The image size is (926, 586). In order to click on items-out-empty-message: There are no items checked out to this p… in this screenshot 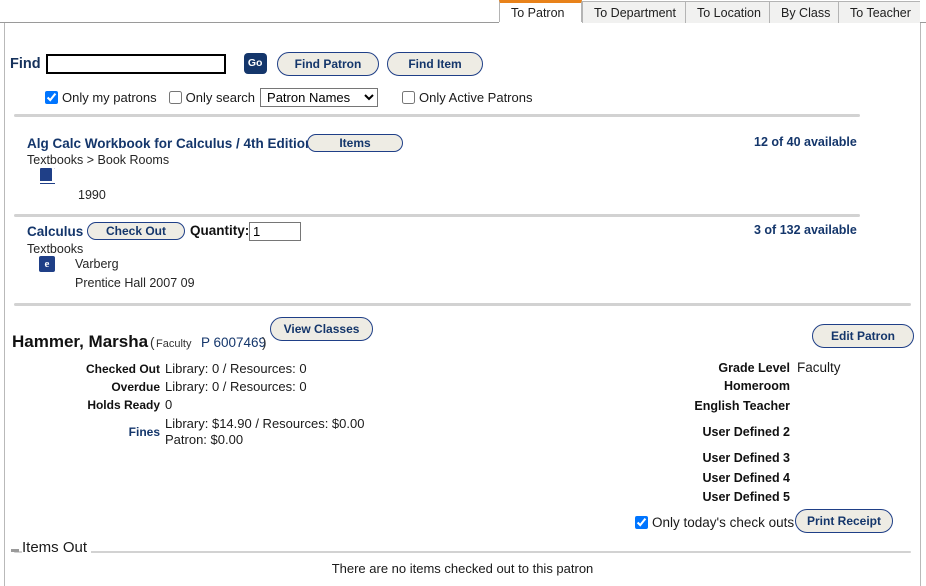, I will do `click(462, 568)`.